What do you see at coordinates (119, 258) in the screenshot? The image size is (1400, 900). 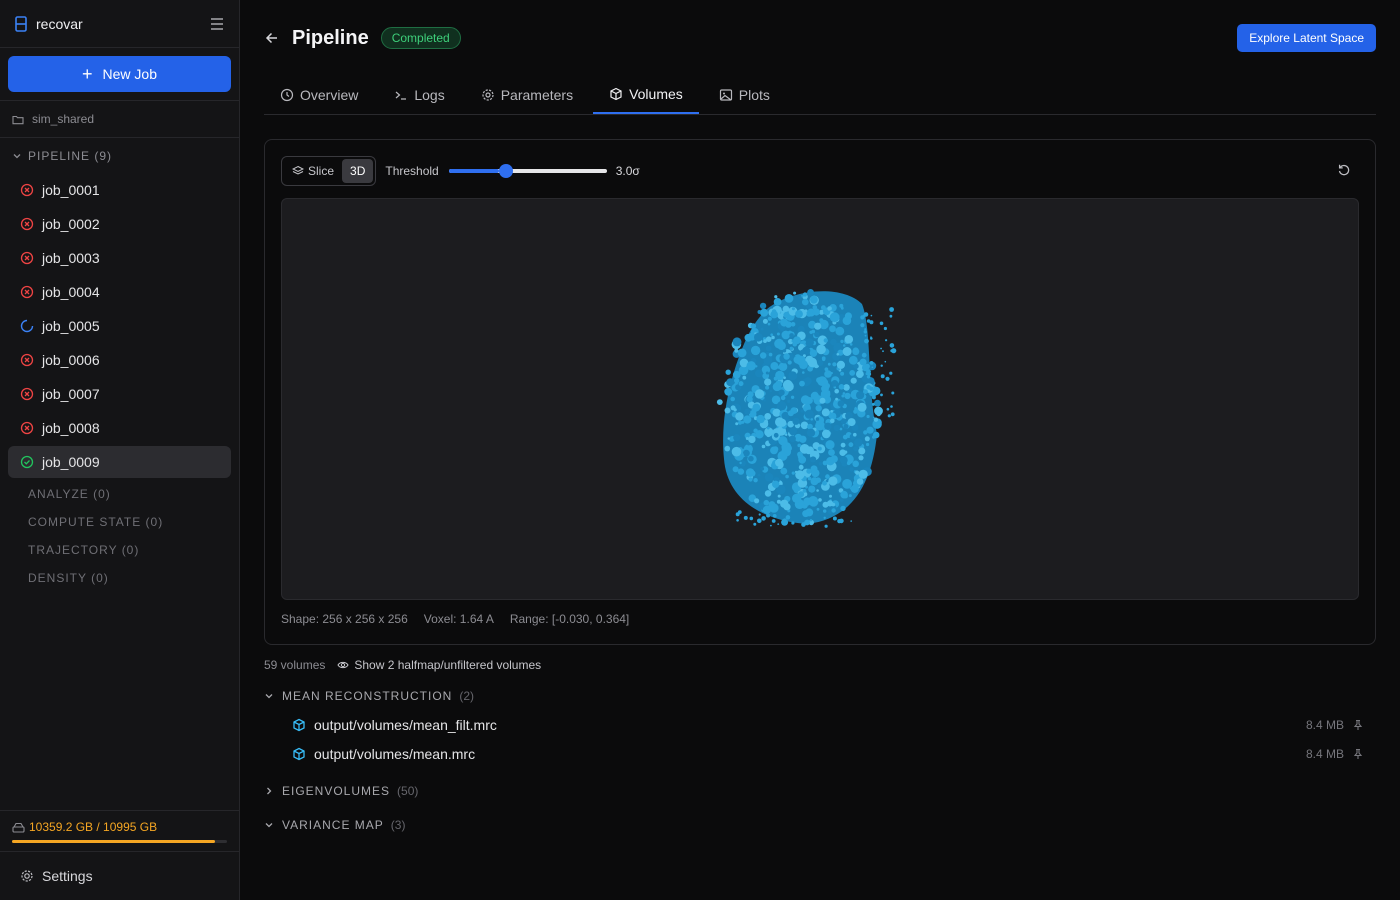 I see `sidebar-job-job_0003: job_0003` at bounding box center [119, 258].